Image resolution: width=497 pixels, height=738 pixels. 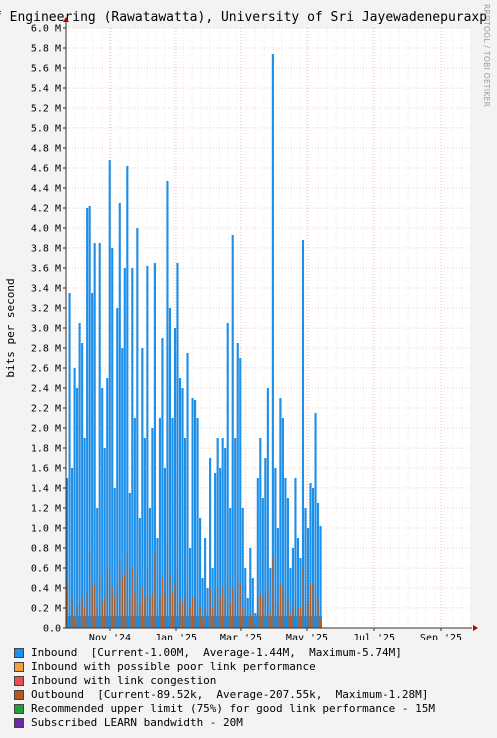 I want to click on y-tick-label: 2.4 M, so click(x=46, y=389).